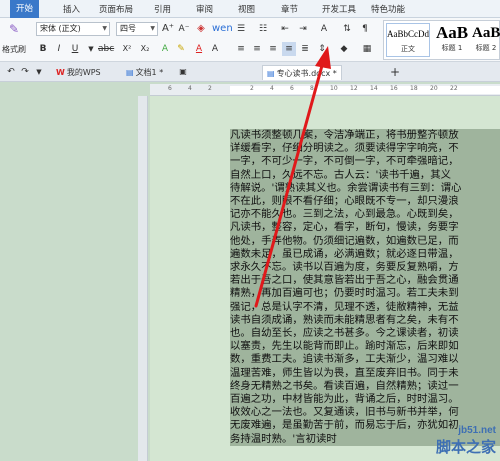 This screenshot has height=461, width=500. What do you see at coordinates (365, 149) in the screenshot?
I see `text-line: 详缓看字，仔细分明读之。须要读得字字响亮，不` at bounding box center [365, 149].